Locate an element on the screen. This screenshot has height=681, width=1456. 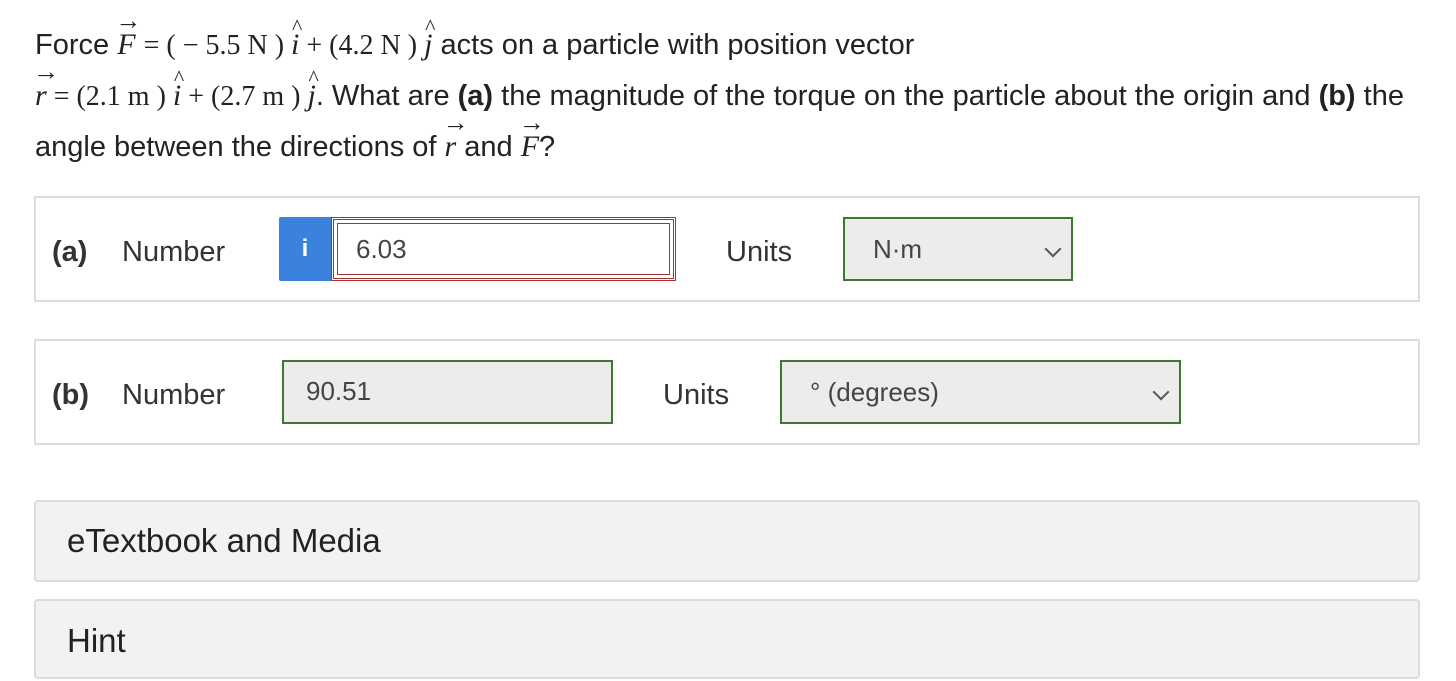
part-b-units-select: ° (degrees) is located at coordinates (980, 392).